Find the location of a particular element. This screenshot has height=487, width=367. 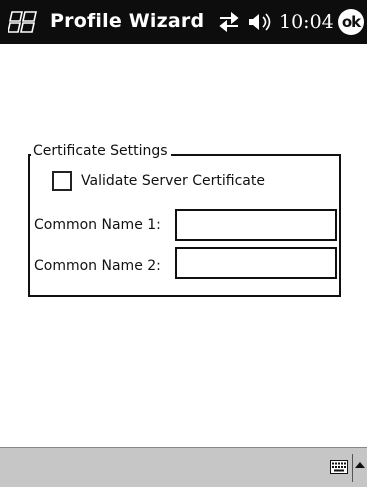

up-arrow-icon is located at coordinates (360, 465).